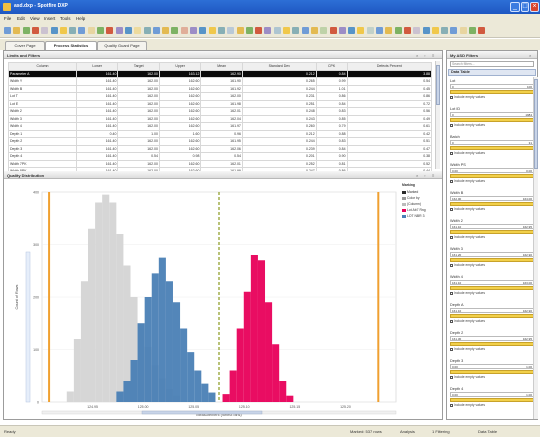  Describe the element at coordinates (492, 114) in the screenshot. I see `filter-range-values: 0 1984` at that location.